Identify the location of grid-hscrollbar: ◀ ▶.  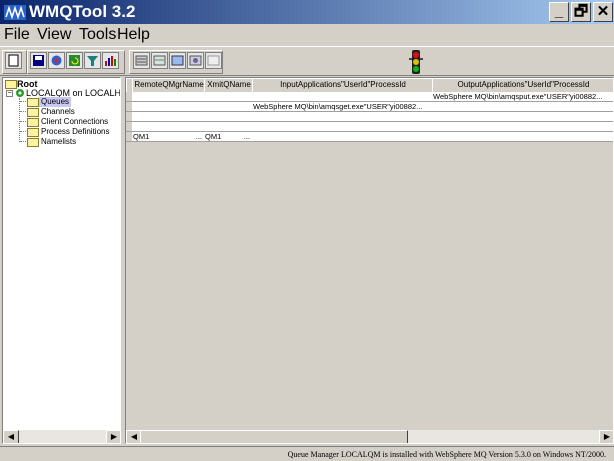
(369, 436).